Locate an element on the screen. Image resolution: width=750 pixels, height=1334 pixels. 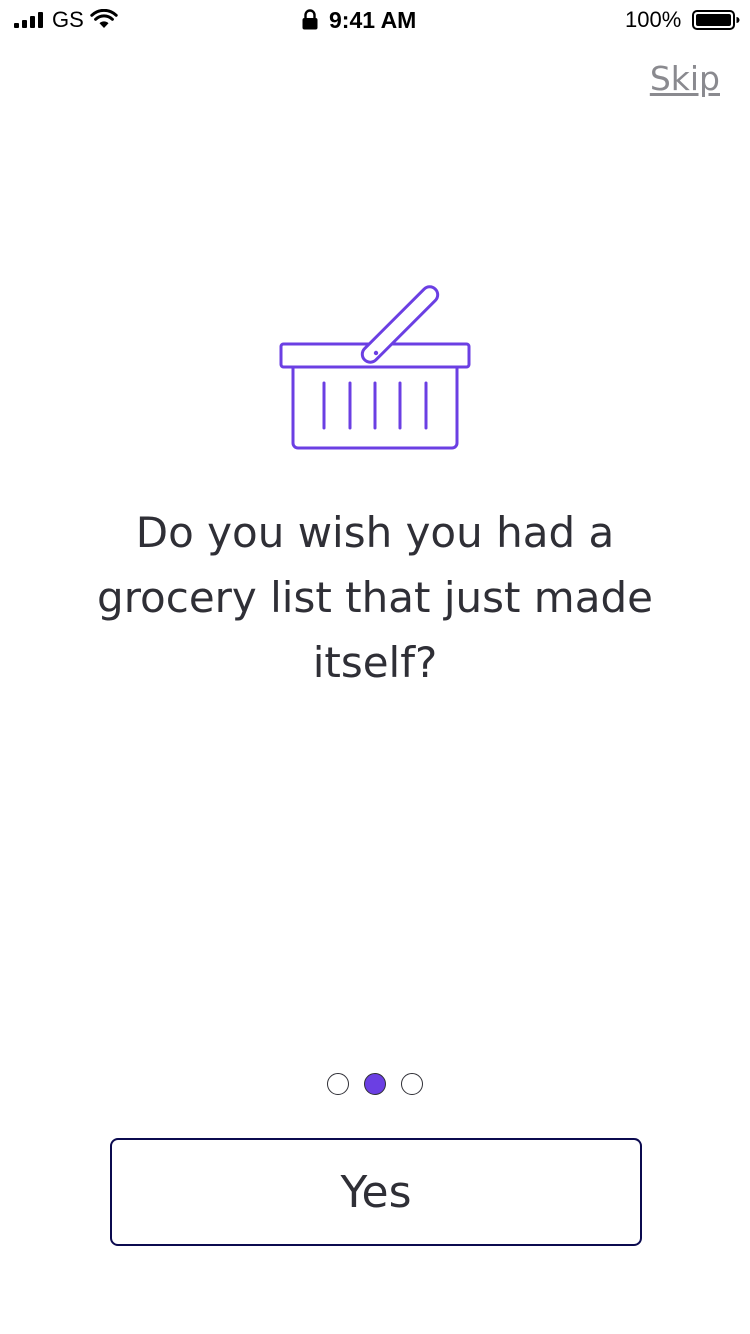
status-bar: GS 9:41 AM 100% is located at coordinates (375, 20).